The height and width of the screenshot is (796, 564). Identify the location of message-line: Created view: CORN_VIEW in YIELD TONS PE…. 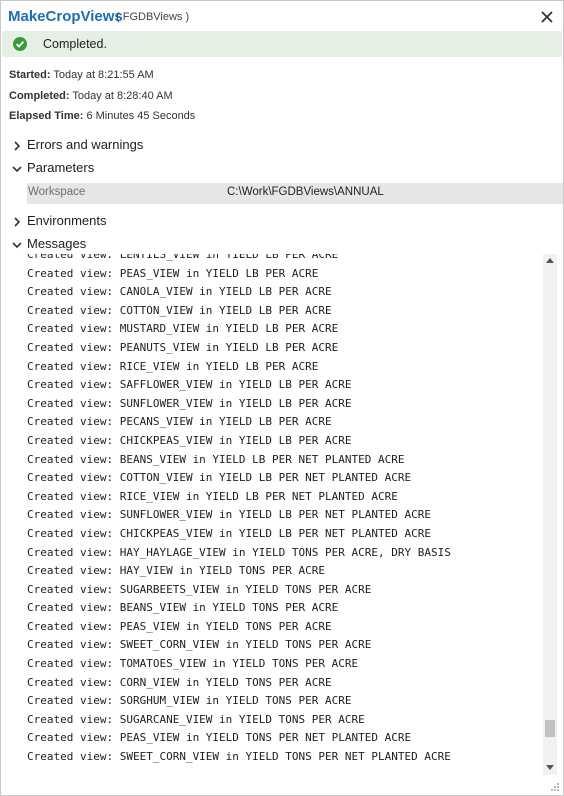
(179, 682).